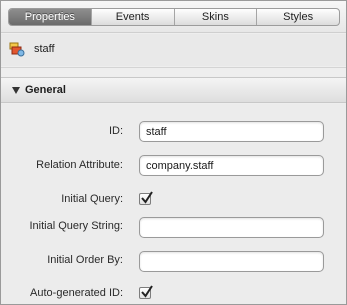 Image resolution: width=347 pixels, height=305 pixels. What do you see at coordinates (79, 165) in the screenshot?
I see `relation-attribute-label: Relation Attribute:` at bounding box center [79, 165].